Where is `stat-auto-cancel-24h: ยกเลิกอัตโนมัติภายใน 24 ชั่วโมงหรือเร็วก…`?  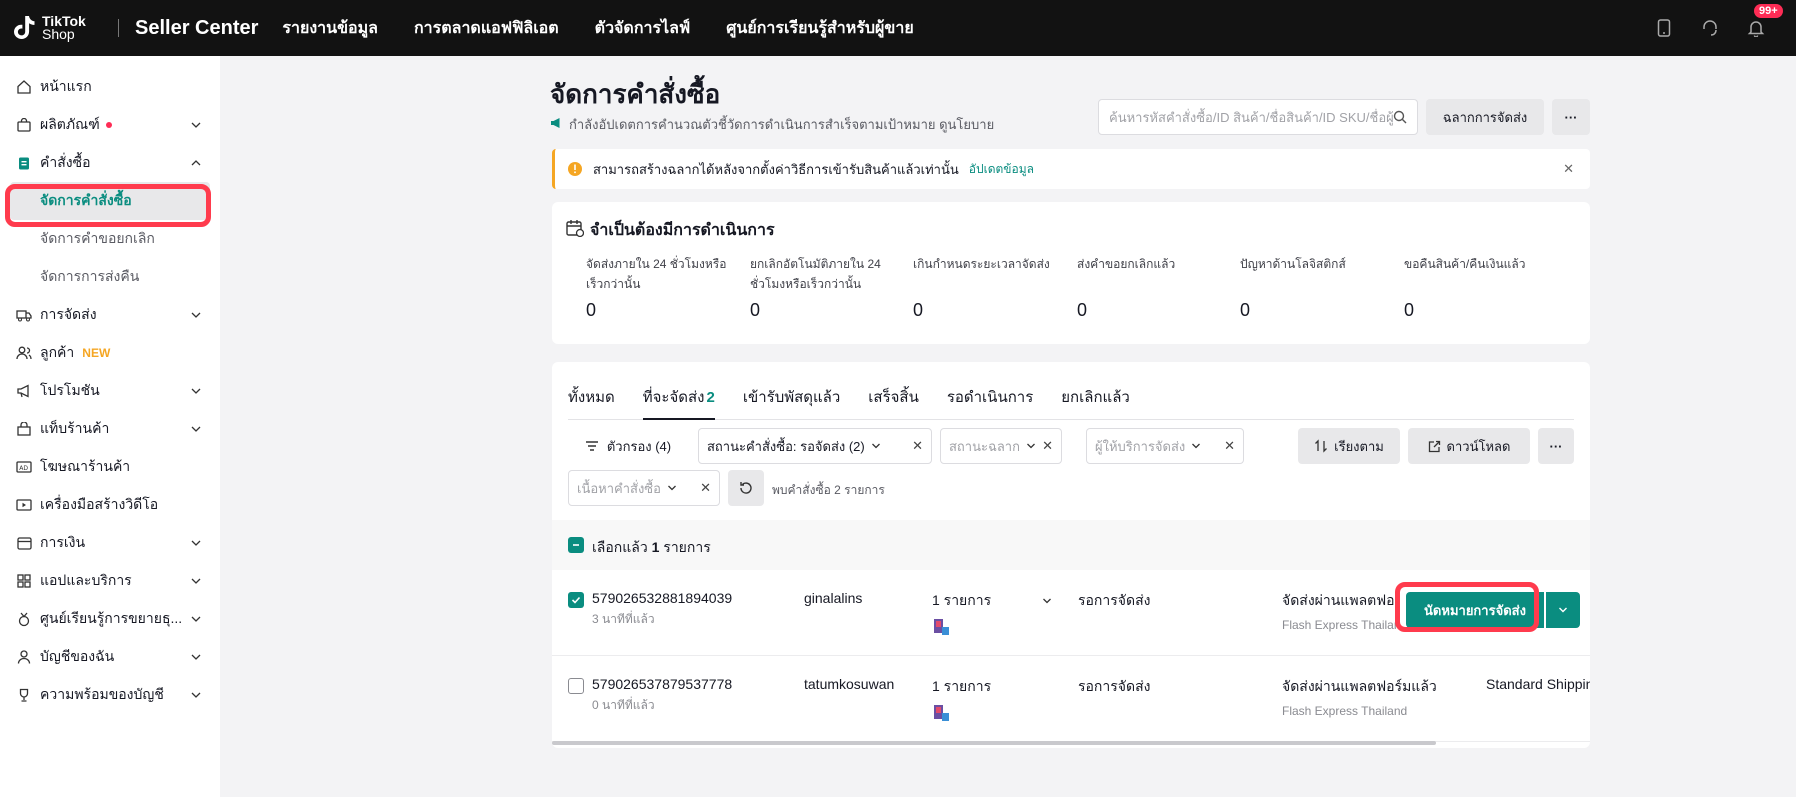 stat-auto-cancel-24h: ยกเลิกอัตโนมัติภายใน 24 ชั่วโมงหรือเร็วก… is located at coordinates (825, 287).